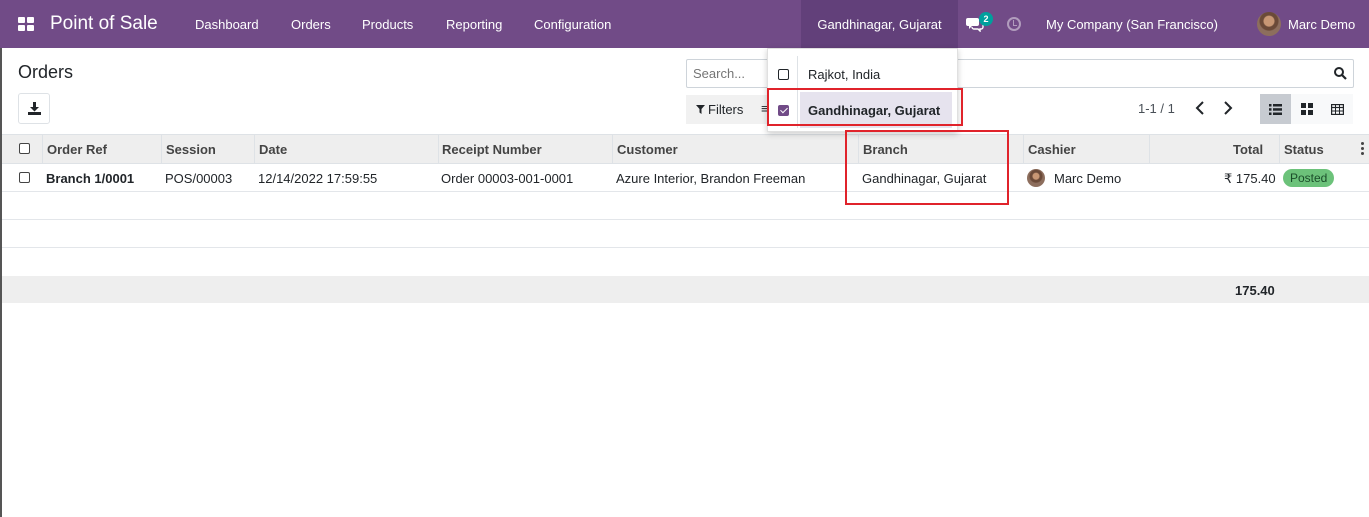 This screenshot has height=517, width=1369. What do you see at coordinates (492, 149) in the screenshot?
I see `column-receipt-number: Receipt Number` at bounding box center [492, 149].